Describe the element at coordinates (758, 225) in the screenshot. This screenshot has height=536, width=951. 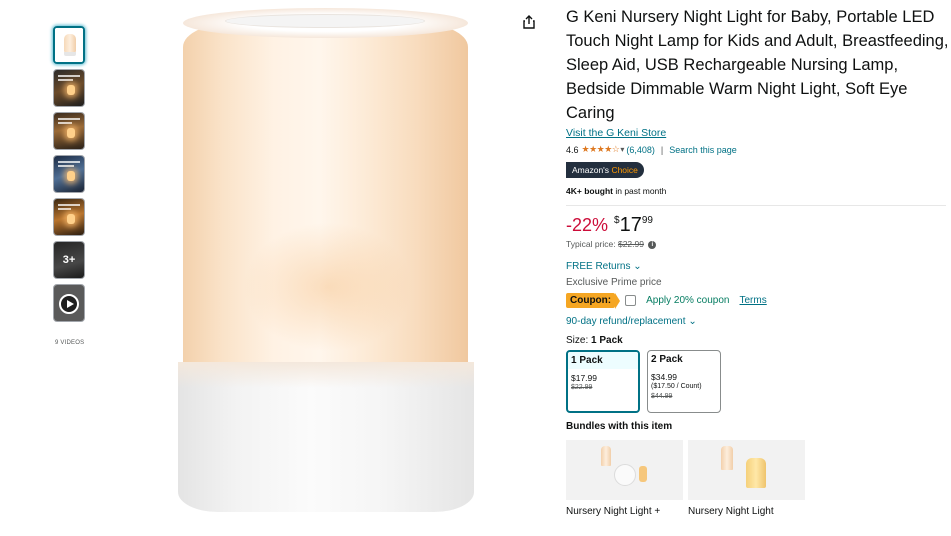
I see `price-row: -22% $ 17 99` at that location.